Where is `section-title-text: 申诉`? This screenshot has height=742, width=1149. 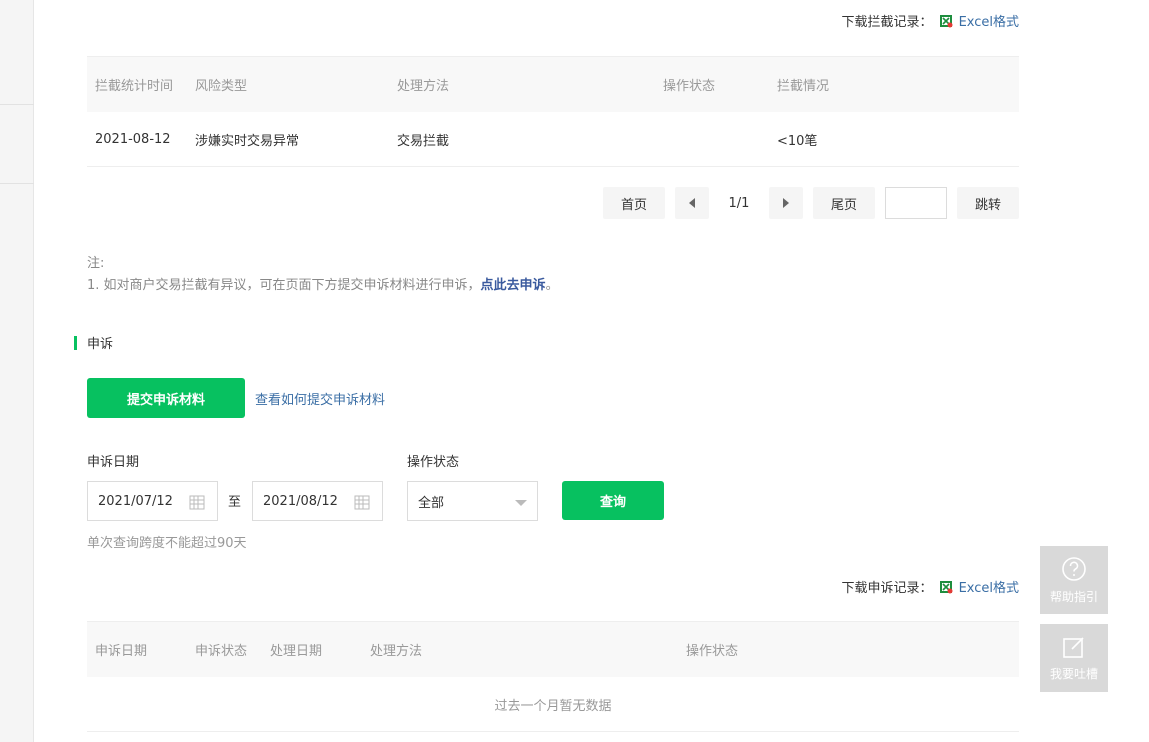
section-title-text: 申诉 is located at coordinates (100, 344).